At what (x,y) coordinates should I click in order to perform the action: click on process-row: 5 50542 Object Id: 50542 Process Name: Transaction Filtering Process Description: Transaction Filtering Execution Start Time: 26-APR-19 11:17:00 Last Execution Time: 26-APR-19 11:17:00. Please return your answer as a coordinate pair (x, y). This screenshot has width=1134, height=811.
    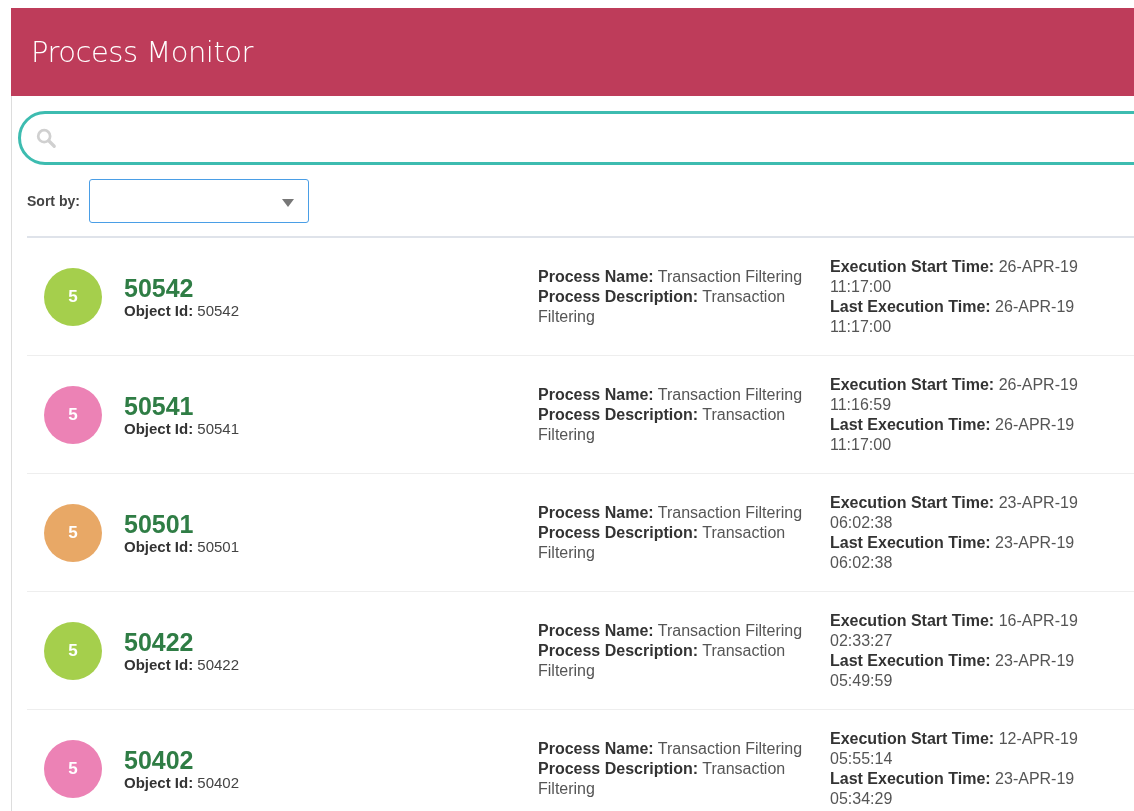
    Looking at the image, I should click on (580, 297).